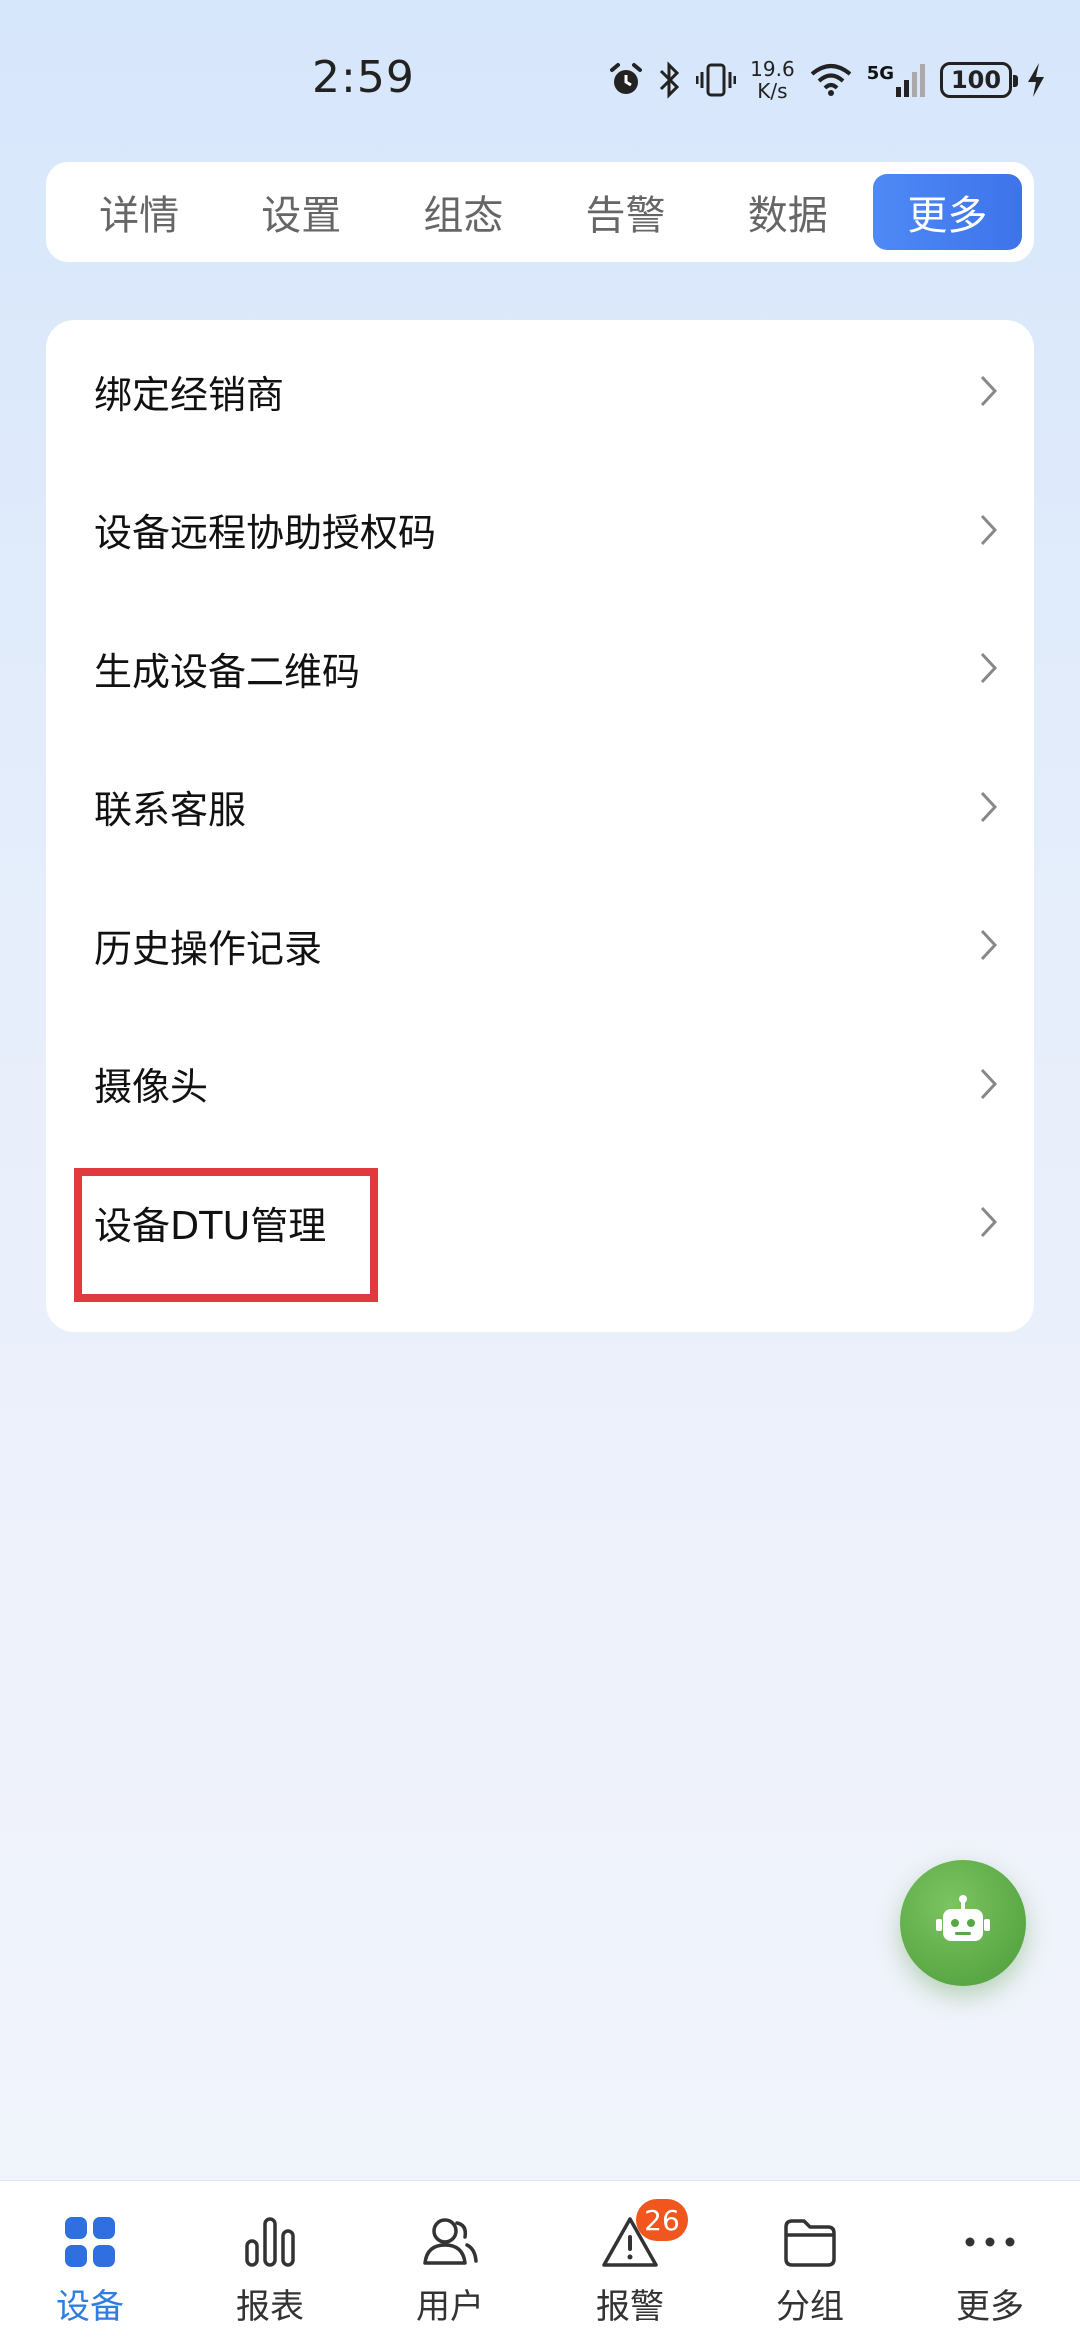  I want to click on nav-label: 分组, so click(810, 2307).